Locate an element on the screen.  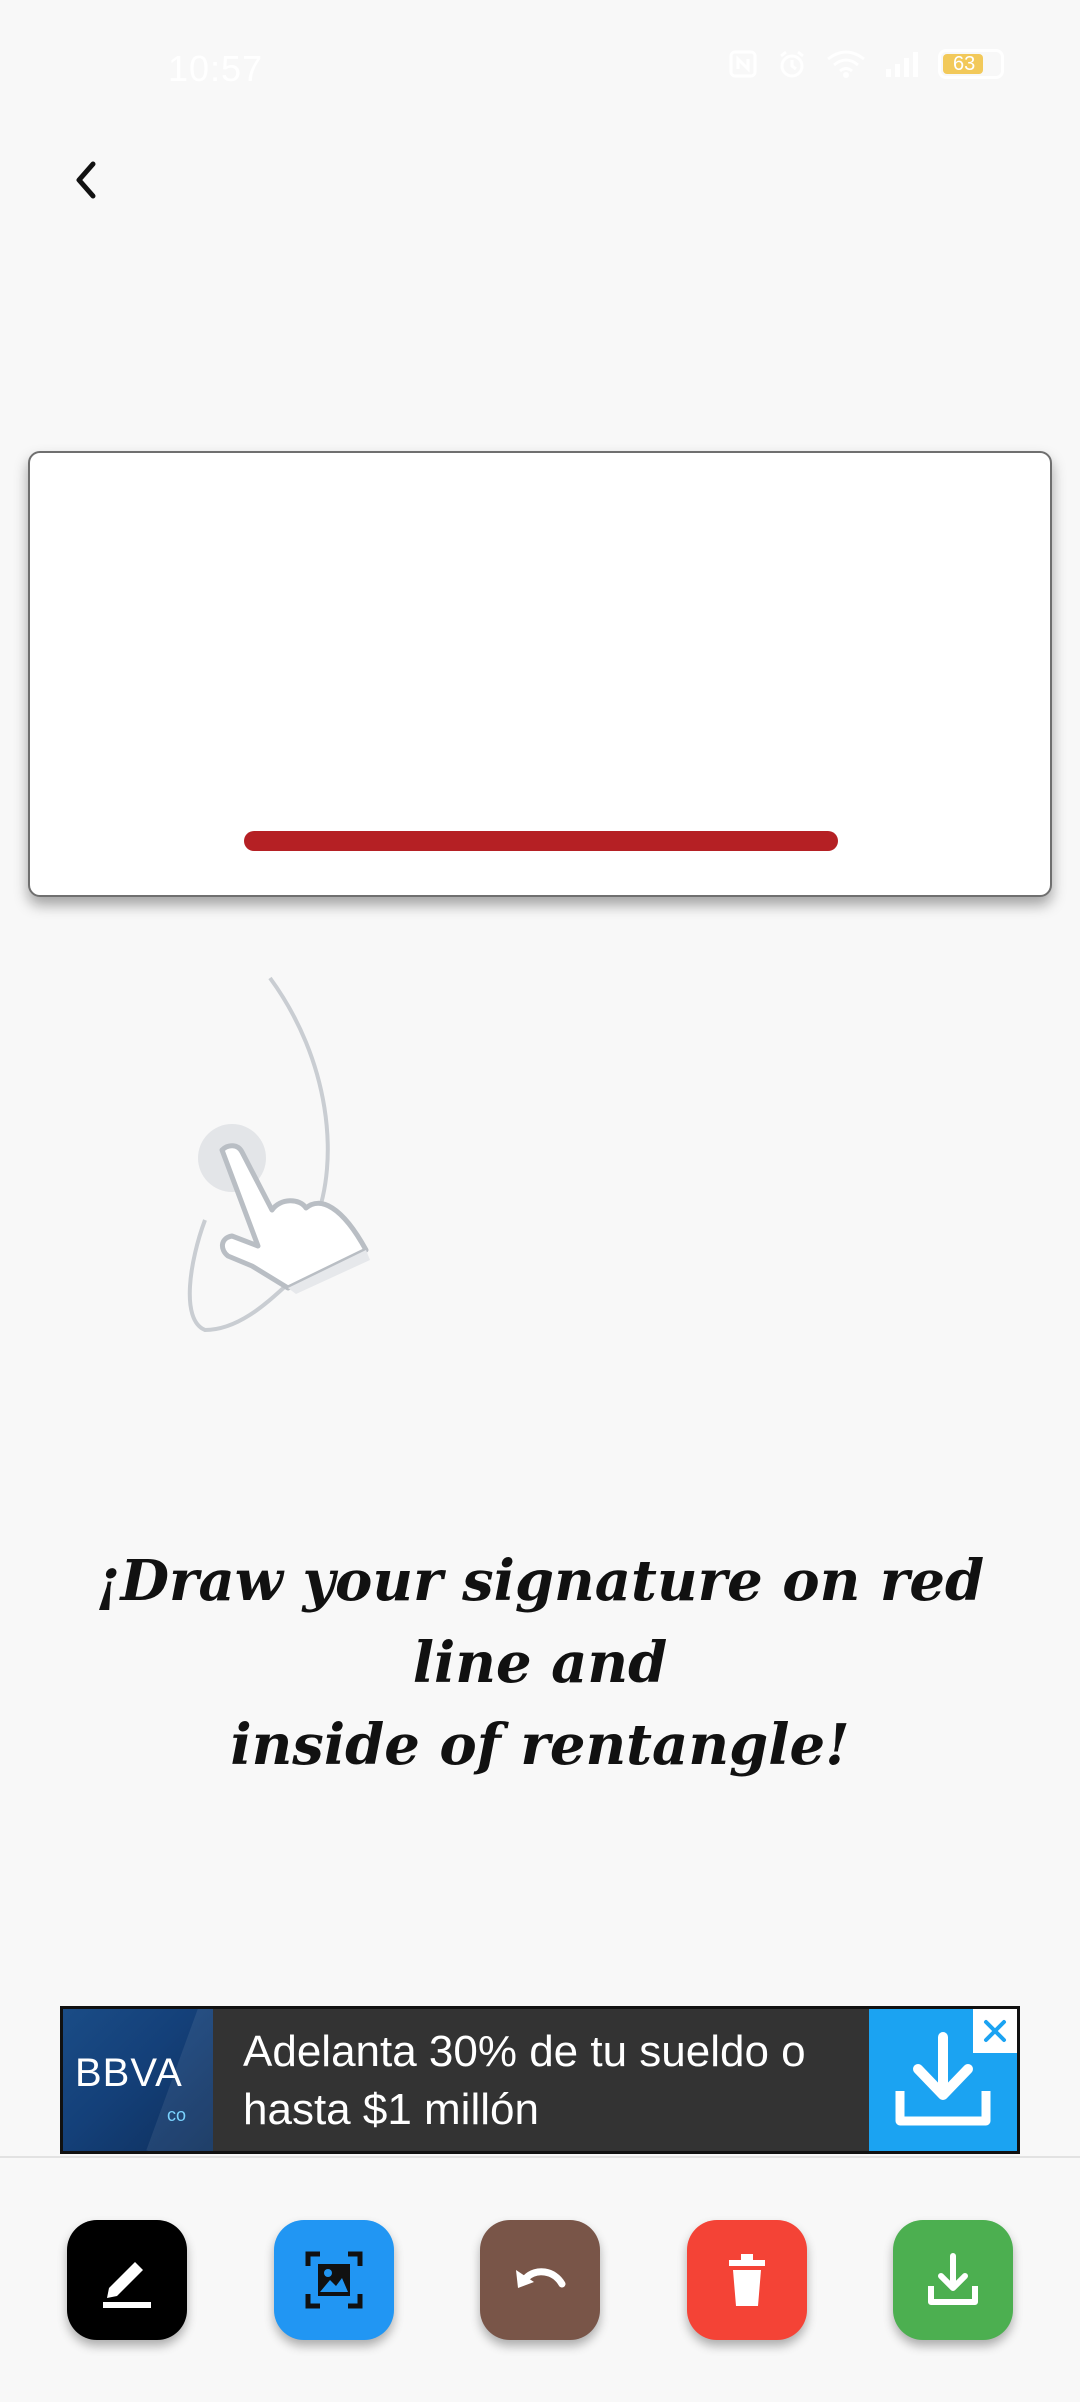
bbva-logo: BBVA co is located at coordinates (138, 2080).